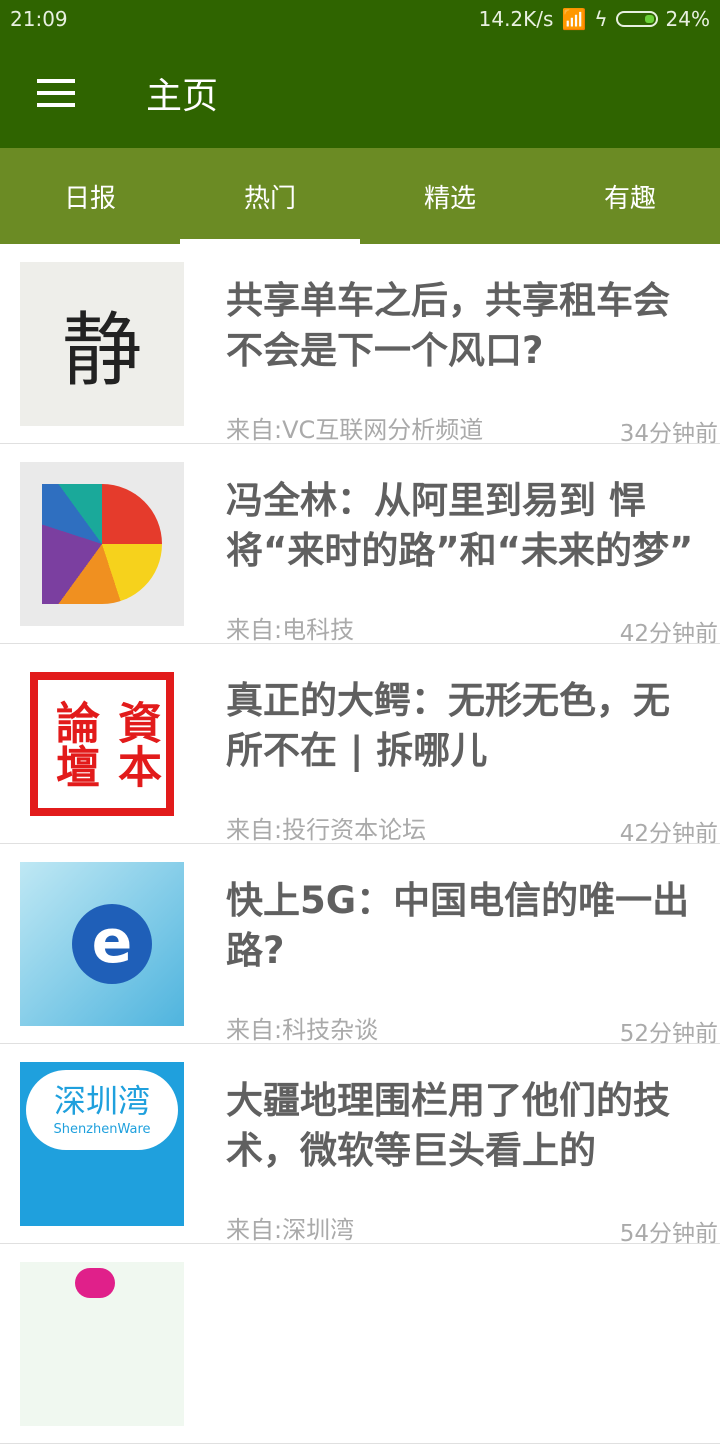 This screenshot has height=1444, width=720. What do you see at coordinates (458, 925) in the screenshot?
I see `article-title: 快上5G：中国电信的唯一出路?` at bounding box center [458, 925].